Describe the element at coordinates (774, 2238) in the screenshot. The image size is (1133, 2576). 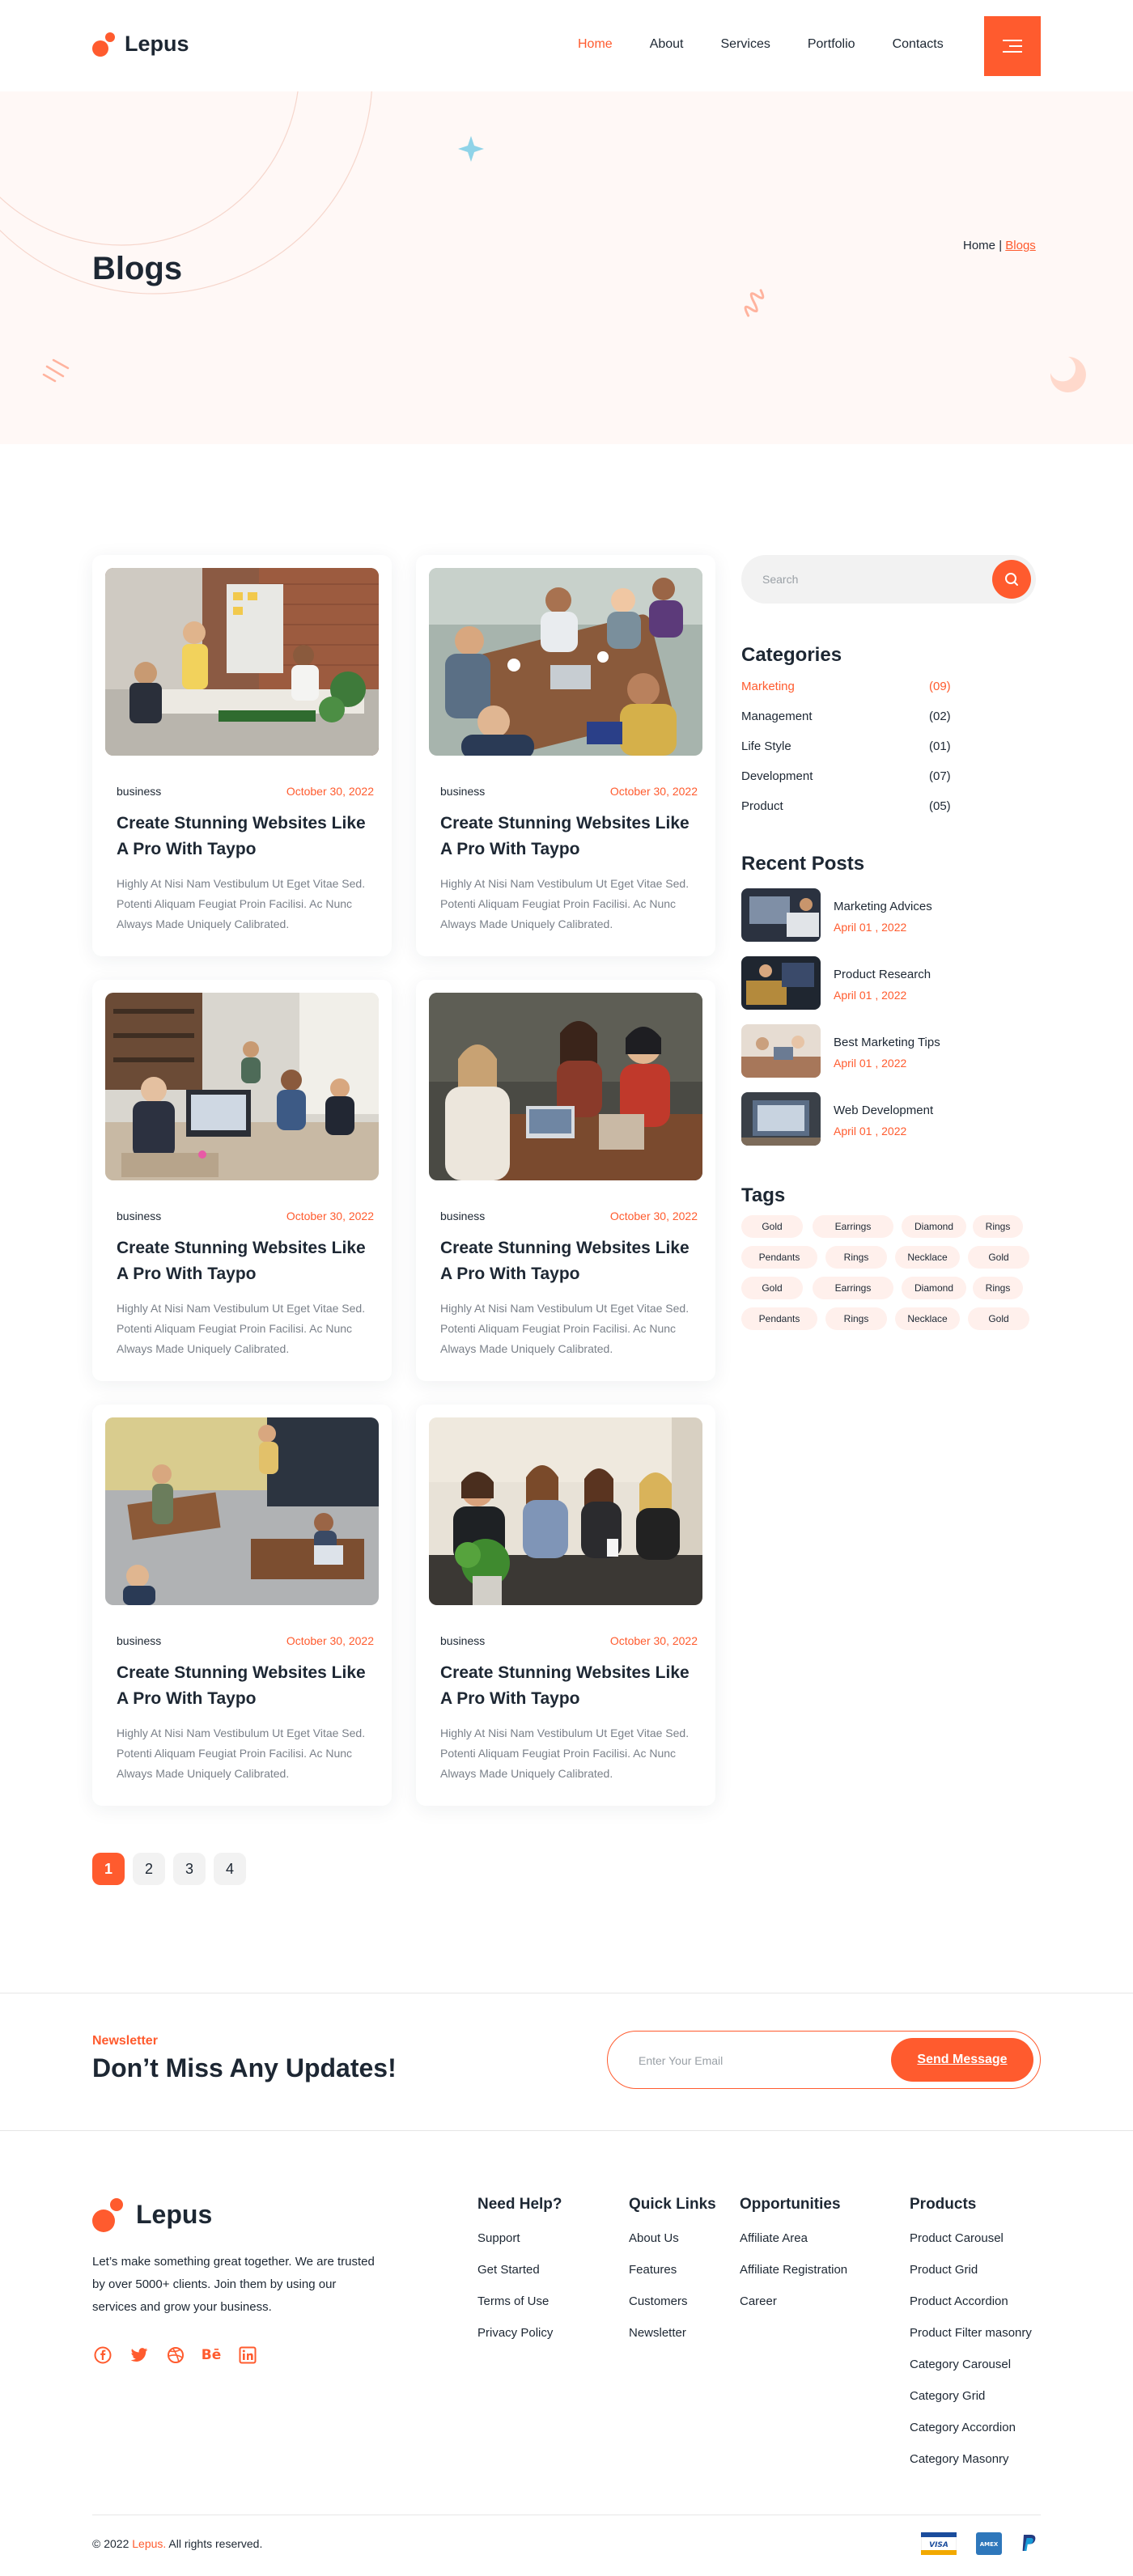
I see `footer-link-affiliate-area: Affiliate Area` at that location.